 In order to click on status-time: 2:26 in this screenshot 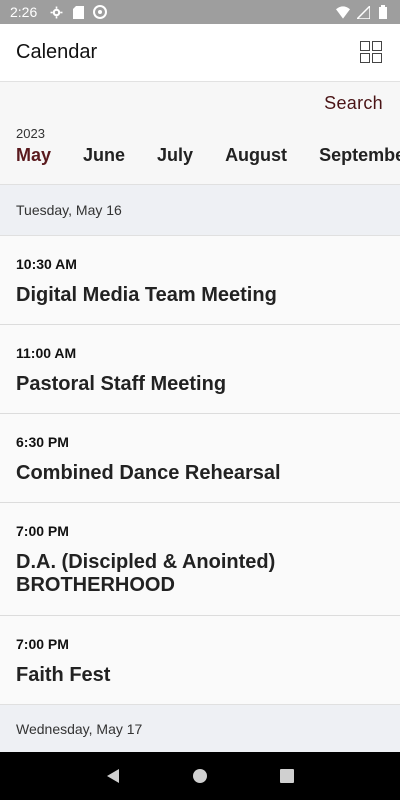, I will do `click(24, 12)`.